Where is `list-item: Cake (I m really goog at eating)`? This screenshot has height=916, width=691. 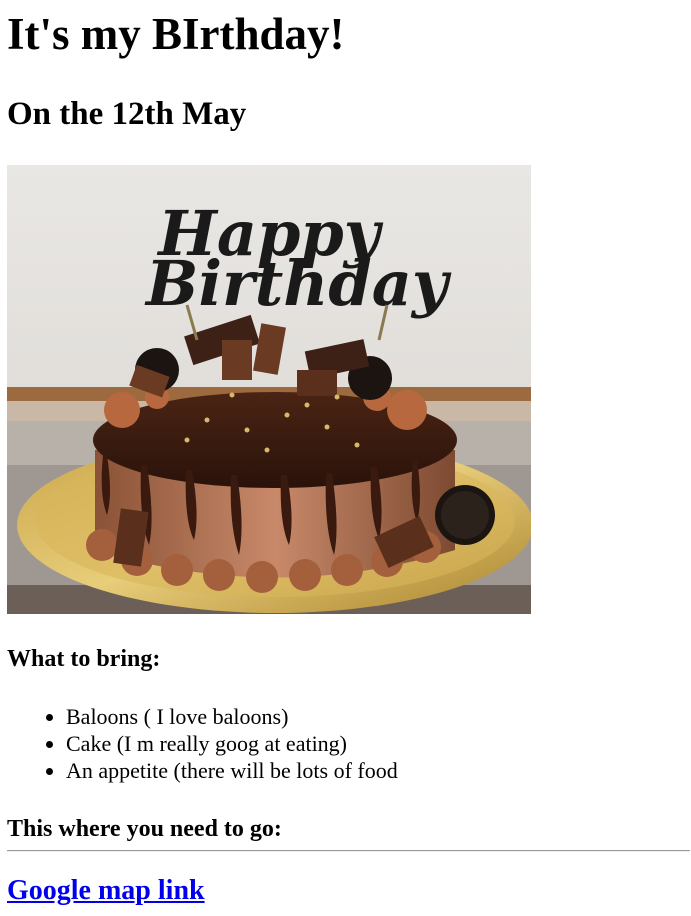
list-item: Cake (I m really goog at eating) is located at coordinates (232, 743).